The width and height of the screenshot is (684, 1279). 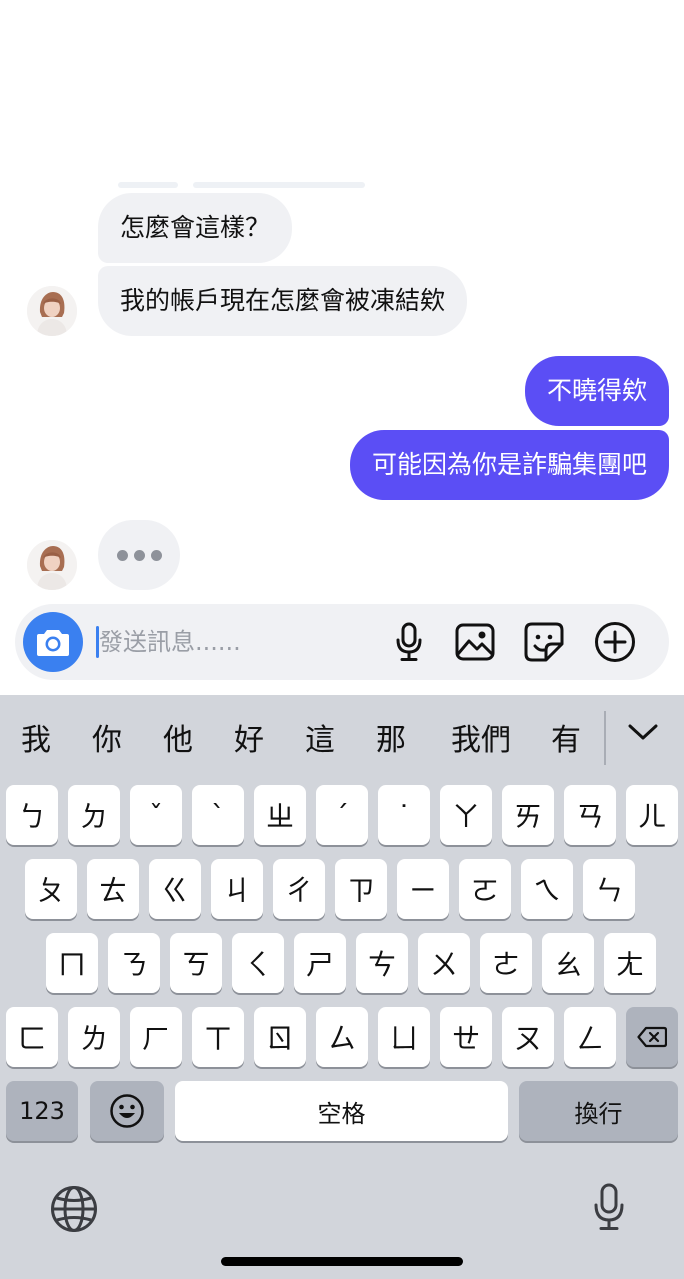 What do you see at coordinates (605, 738) in the screenshot?
I see `suggestion-divider` at bounding box center [605, 738].